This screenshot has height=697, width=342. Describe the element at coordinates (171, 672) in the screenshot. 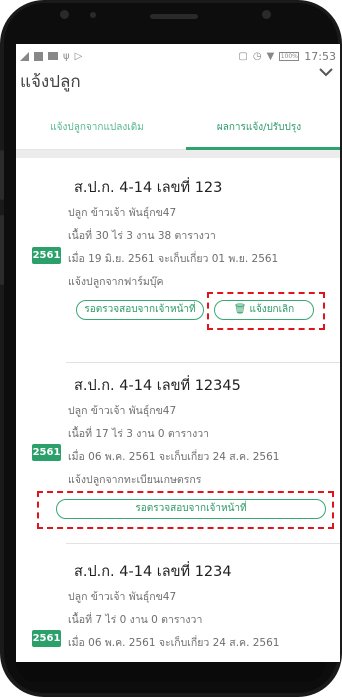

I see `bottom-bezel` at that location.